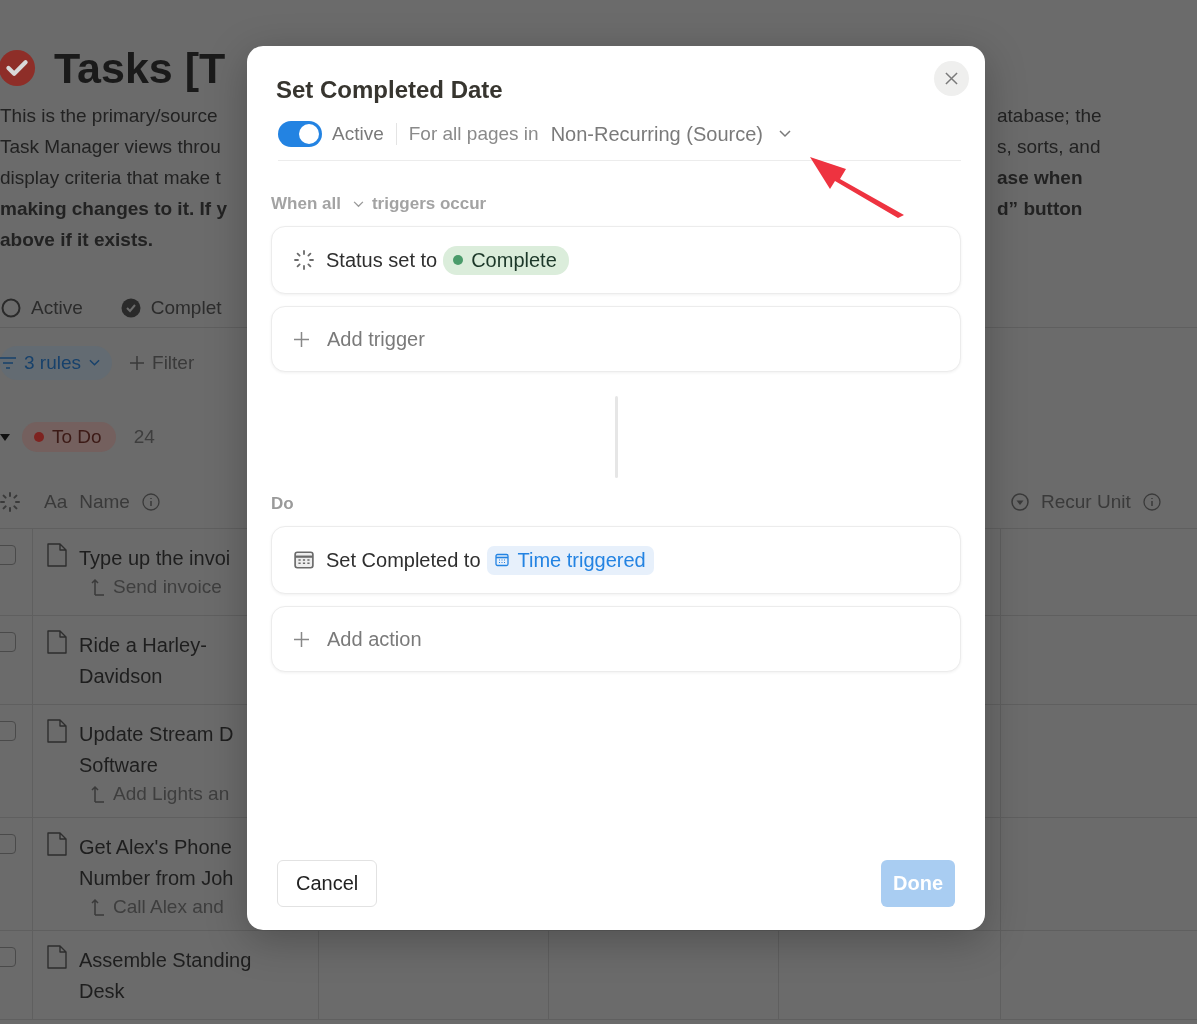  What do you see at coordinates (56, 363) in the screenshot?
I see `rules-button: 3 rules` at bounding box center [56, 363].